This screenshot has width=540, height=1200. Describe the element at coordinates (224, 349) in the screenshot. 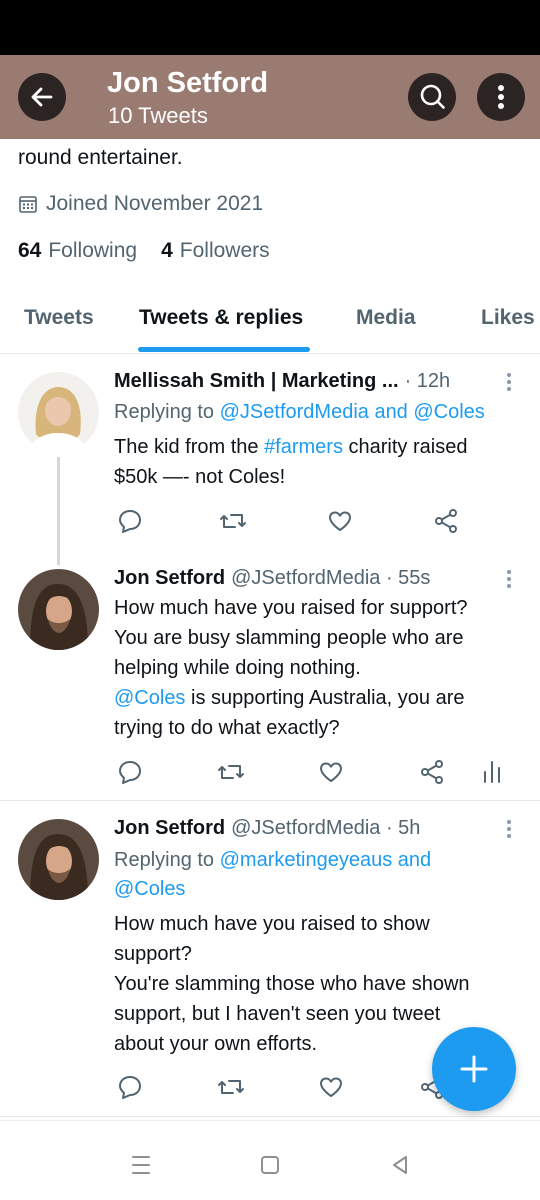

I see `active-tab-indicator` at that location.